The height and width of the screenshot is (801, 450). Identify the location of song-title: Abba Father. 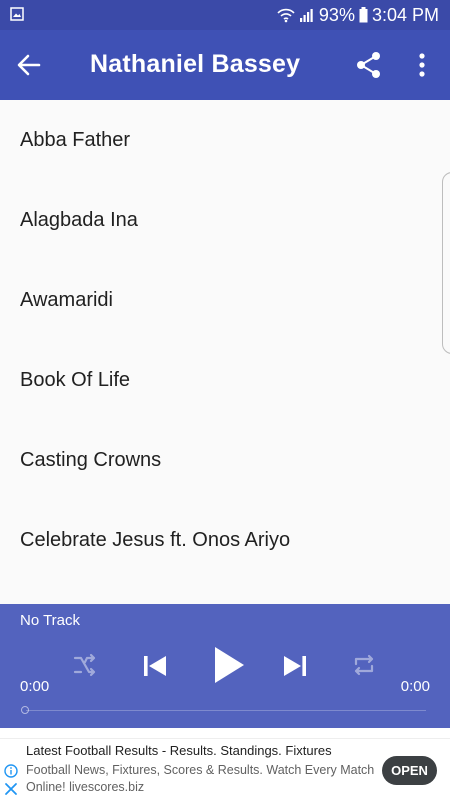
(75, 139).